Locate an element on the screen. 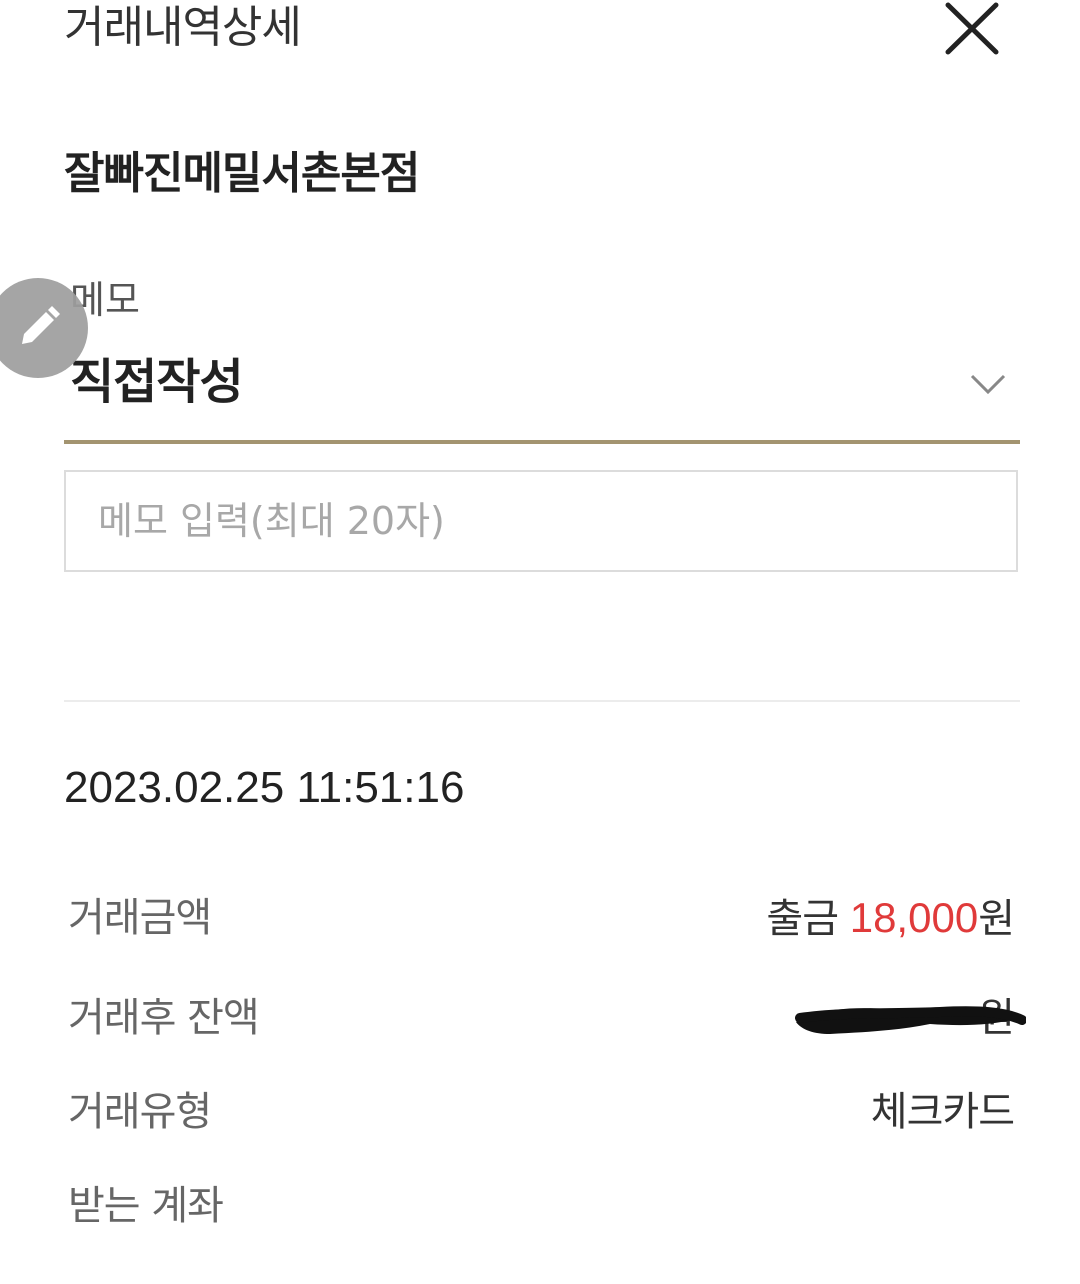 The width and height of the screenshot is (1080, 1284). type-value: 체크카드 is located at coordinates (942, 1112).